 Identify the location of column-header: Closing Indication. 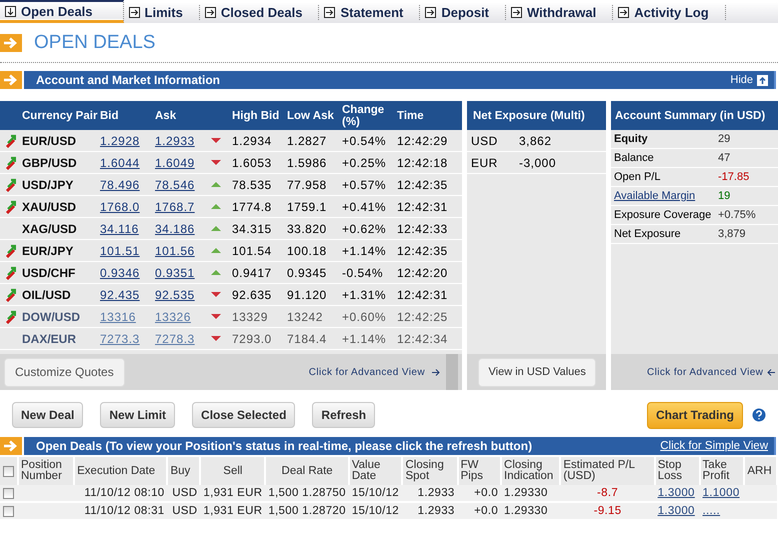
(530, 471).